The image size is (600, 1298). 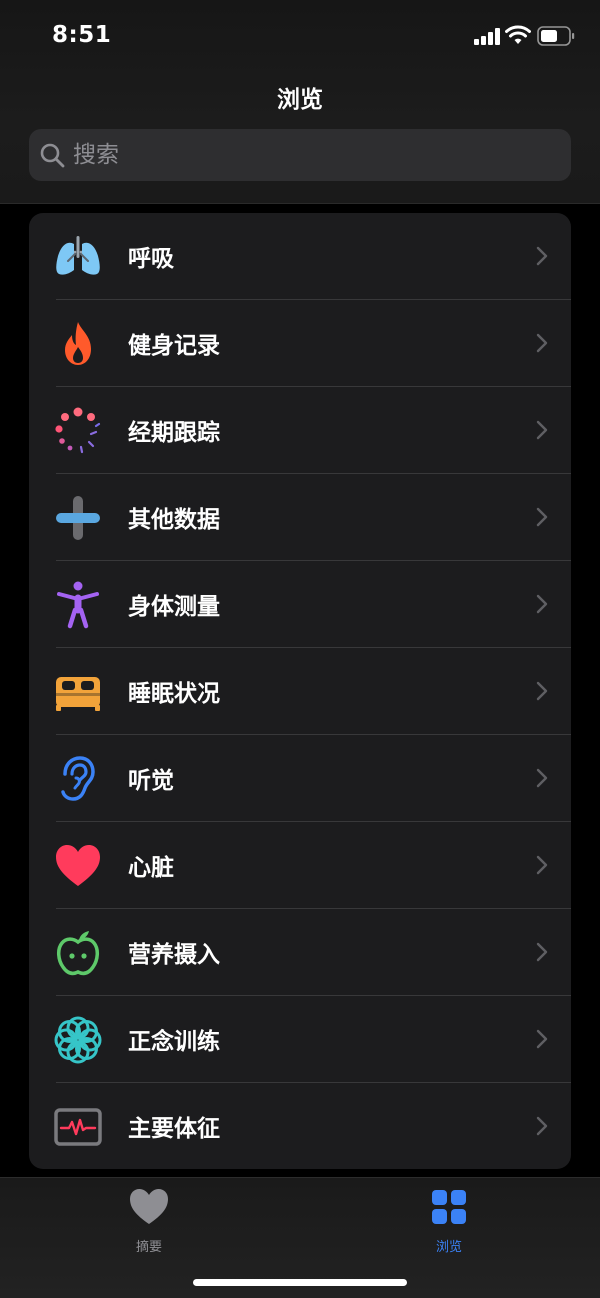 I want to click on cellular-signal-icon, so click(x=488, y=36).